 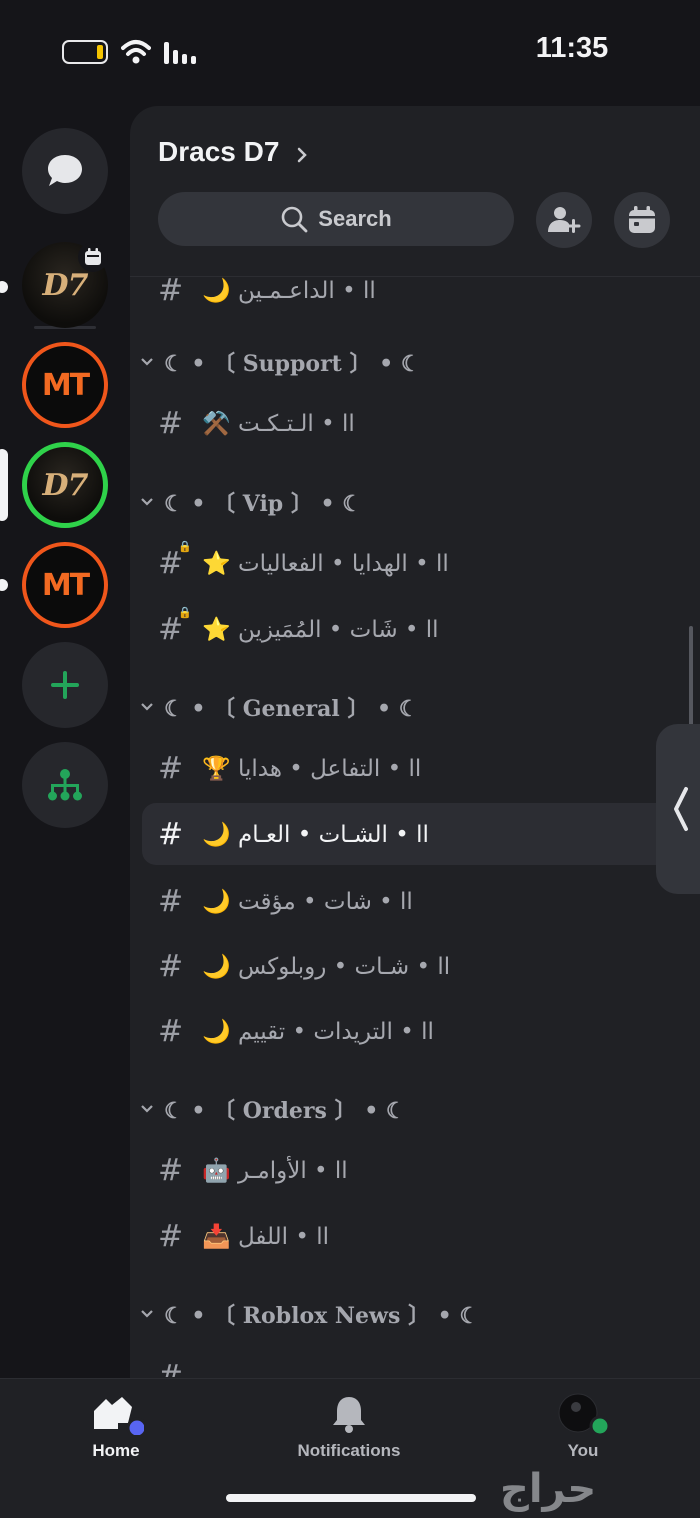 I want to click on channel-name: 🌙 اا • الشـات • العـام, so click(x=315, y=834).